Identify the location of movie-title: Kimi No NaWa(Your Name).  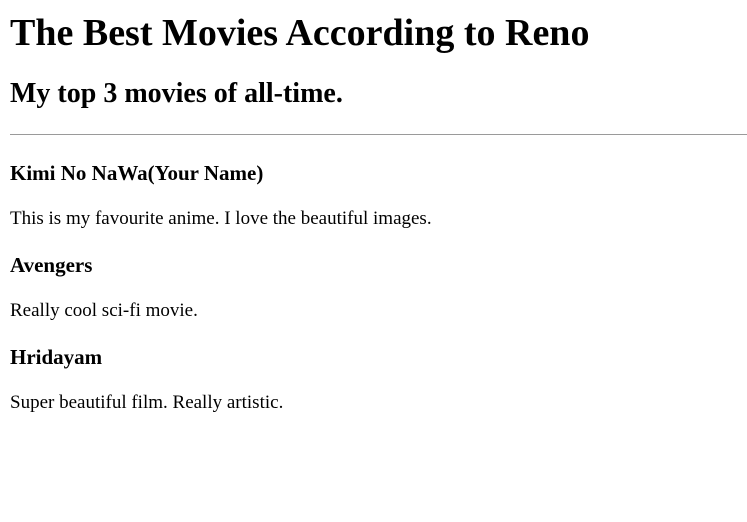
(137, 173).